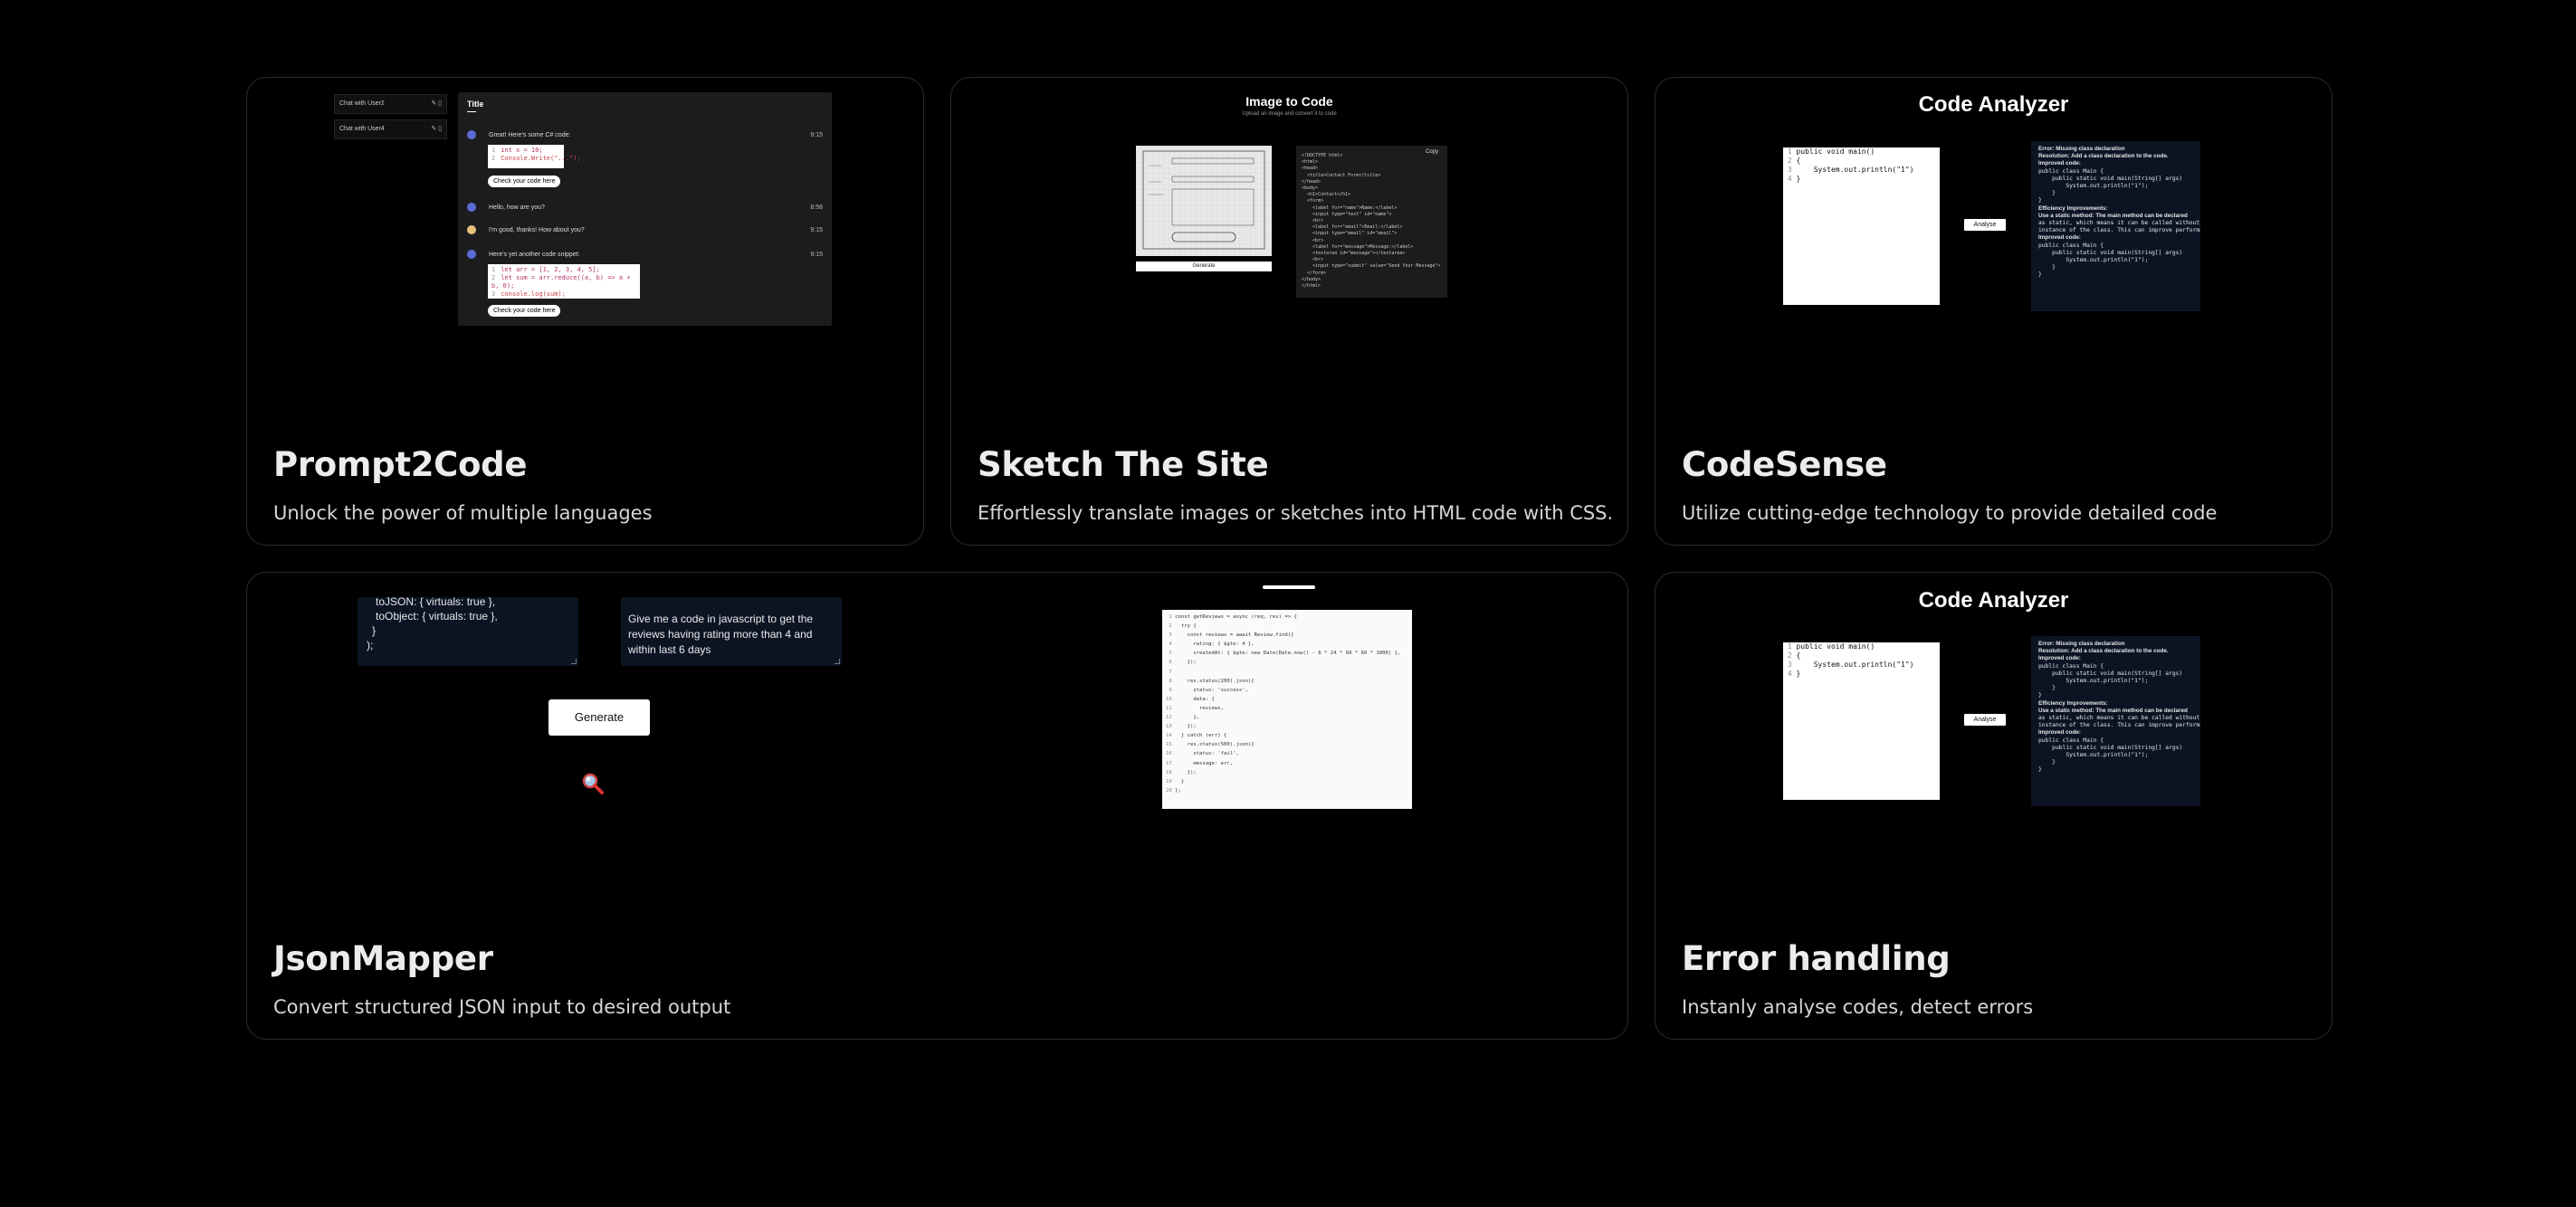 This screenshot has height=1207, width=2576. I want to click on card-description: Instanly analyse codes, detect errors, so click(1858, 1007).